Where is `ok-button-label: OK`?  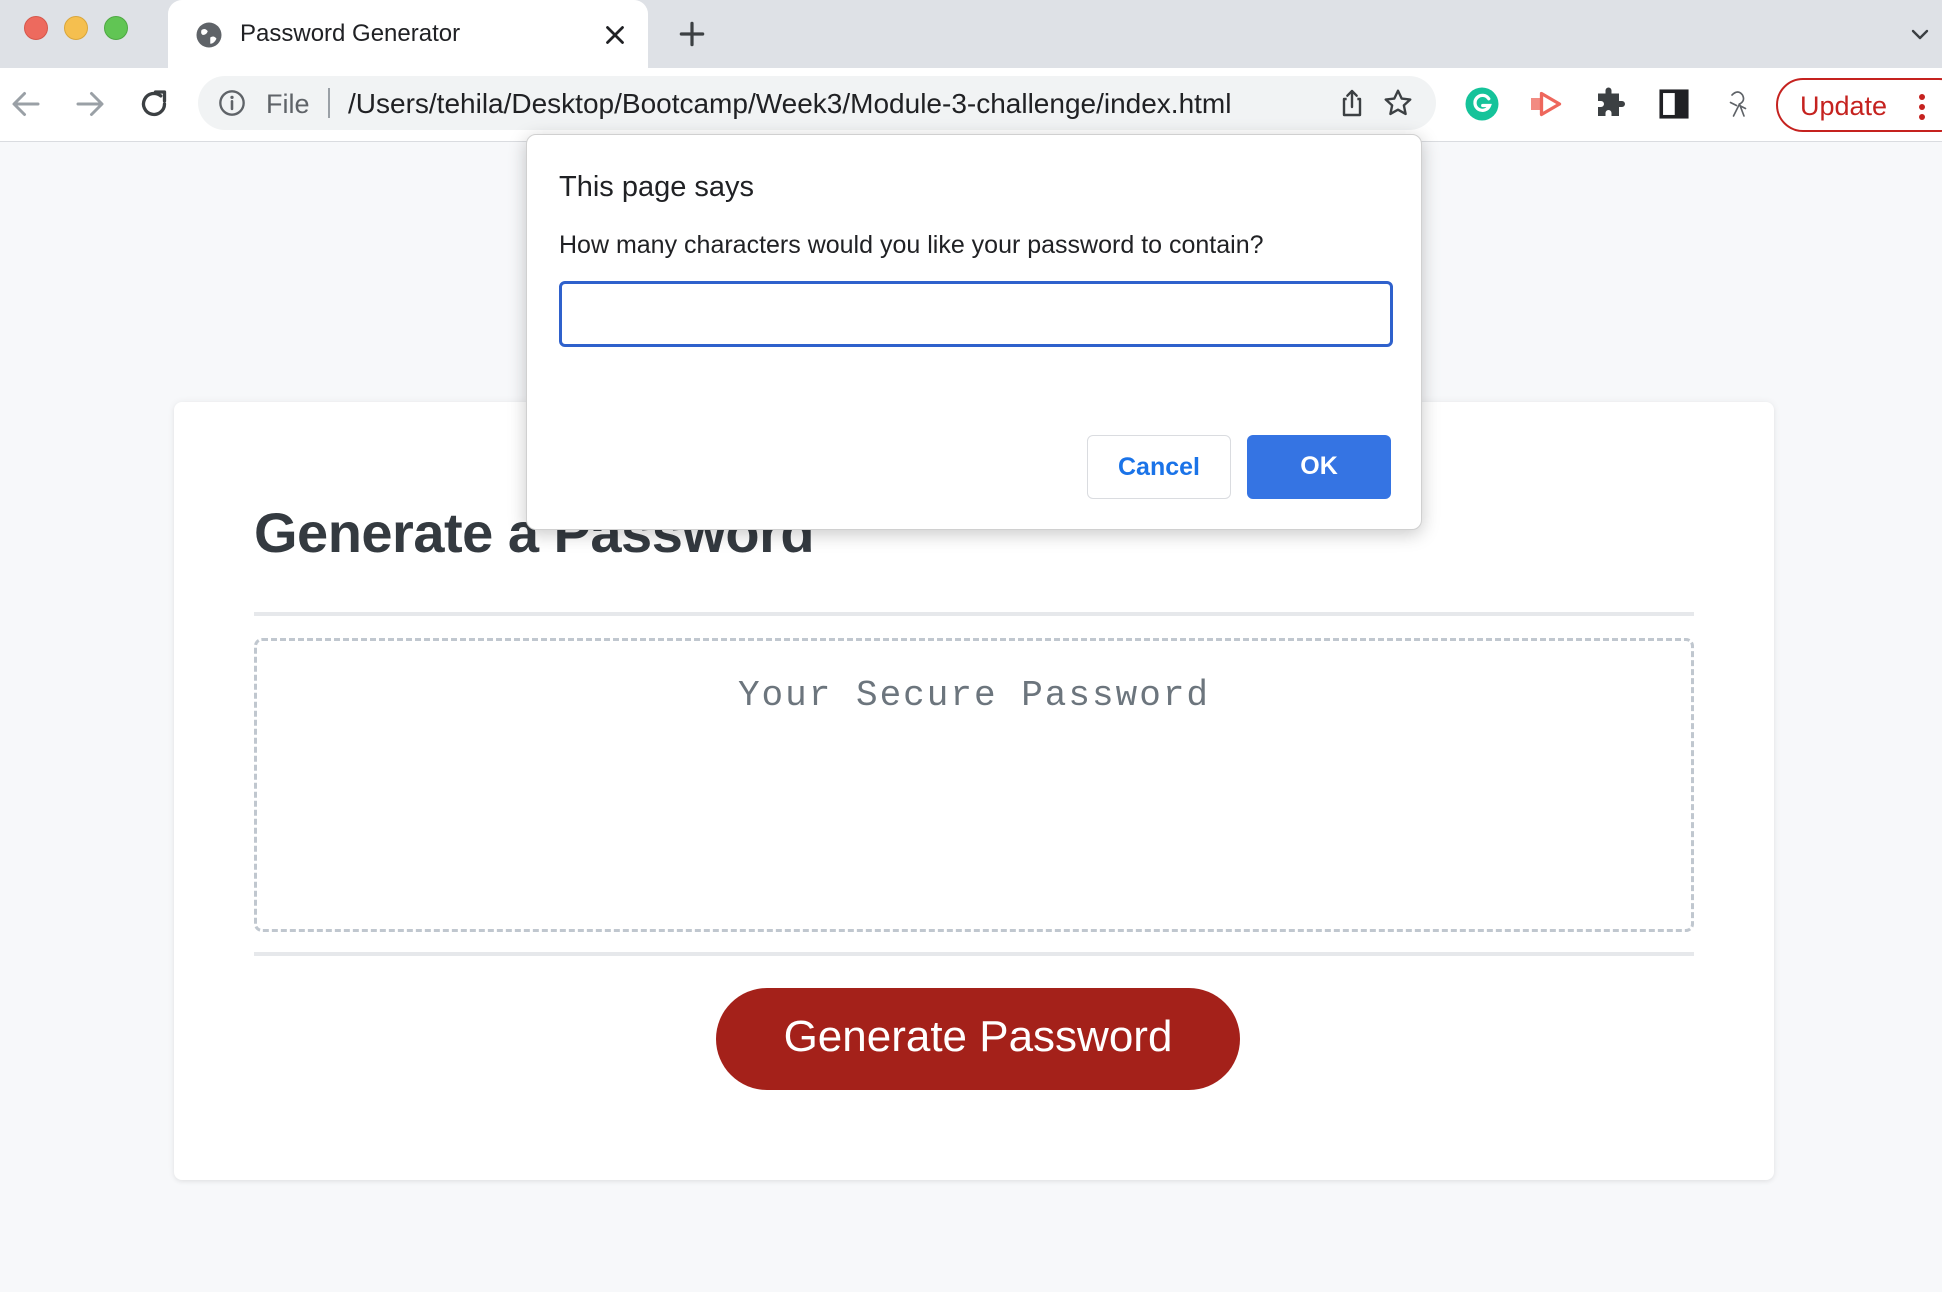
ok-button-label: OK is located at coordinates (1319, 466).